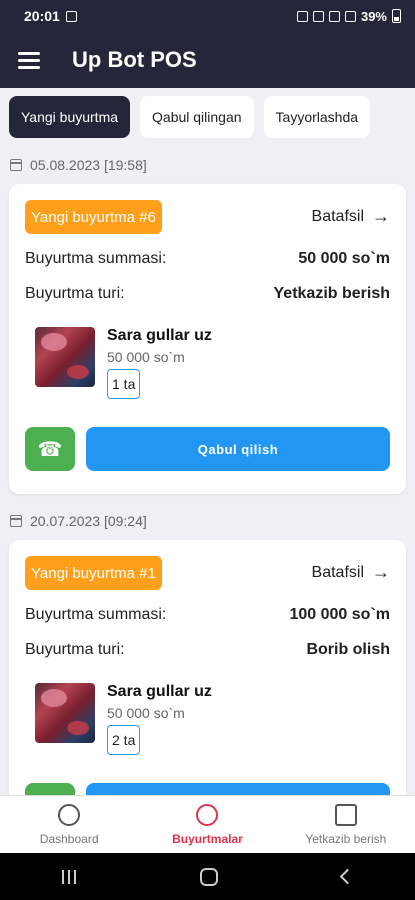 This screenshot has height=900, width=415. Describe the element at coordinates (238, 449) in the screenshot. I see `accept-order-button: Qabul qilish` at that location.